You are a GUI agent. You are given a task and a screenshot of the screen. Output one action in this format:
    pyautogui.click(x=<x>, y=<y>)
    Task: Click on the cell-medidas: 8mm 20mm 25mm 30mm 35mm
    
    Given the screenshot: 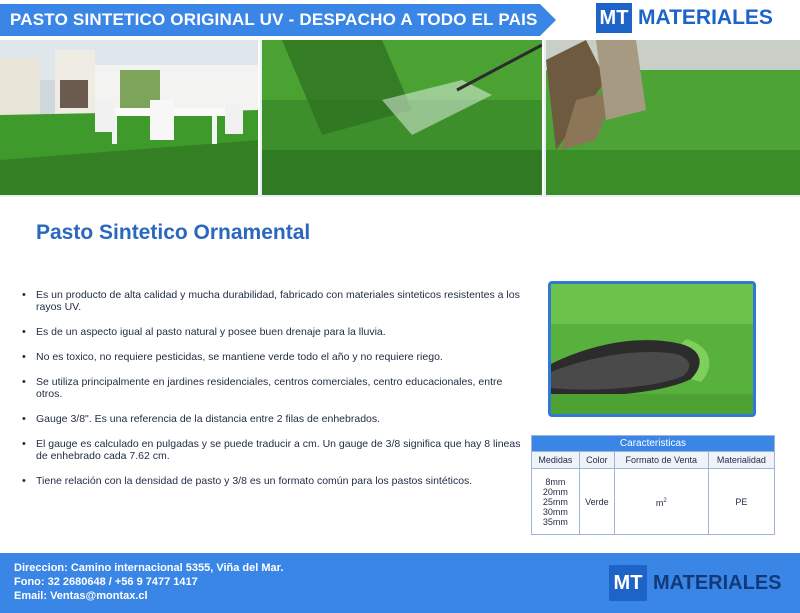 What is the action you would take?
    pyautogui.click(x=555, y=501)
    